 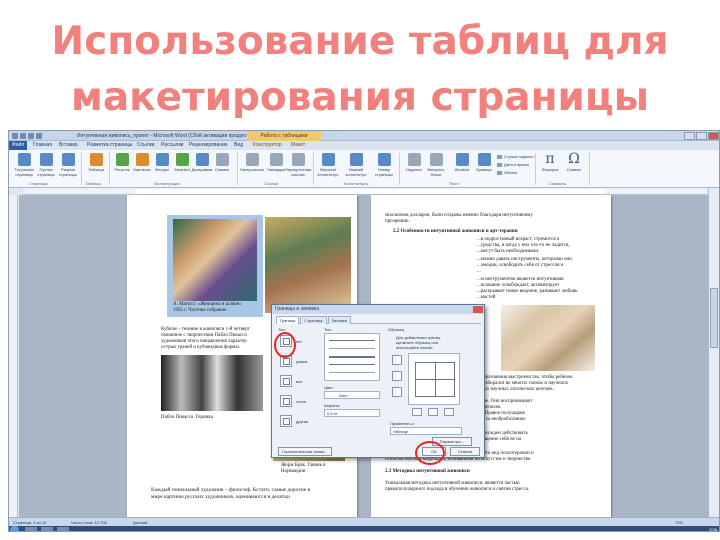 What do you see at coordinates (426, 431) in the screenshot?
I see `apply-to-dropdown: таблице` at bounding box center [426, 431].